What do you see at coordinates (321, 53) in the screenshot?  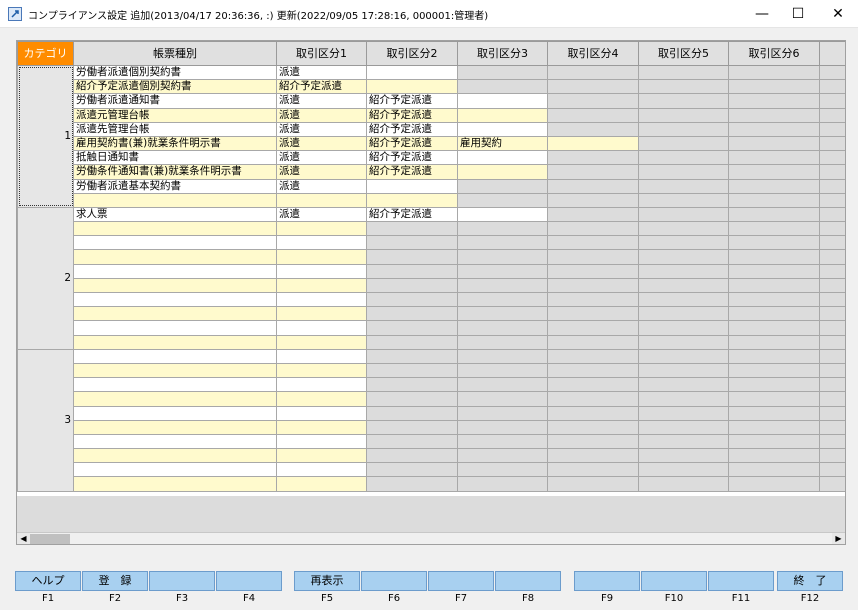 I see `column-header-trade-1: 取引区分1` at bounding box center [321, 53].